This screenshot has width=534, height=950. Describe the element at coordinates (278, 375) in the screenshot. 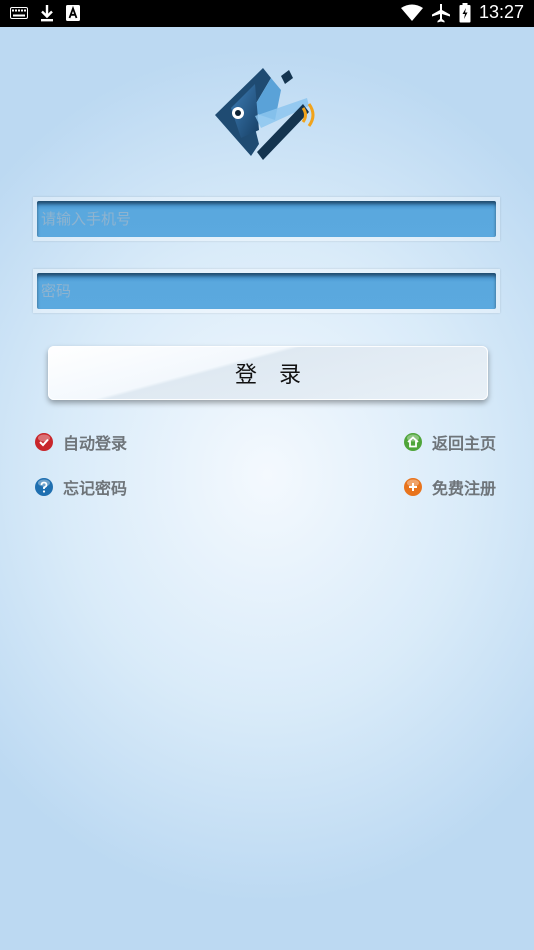

I see `login-button-label: 登录` at that location.